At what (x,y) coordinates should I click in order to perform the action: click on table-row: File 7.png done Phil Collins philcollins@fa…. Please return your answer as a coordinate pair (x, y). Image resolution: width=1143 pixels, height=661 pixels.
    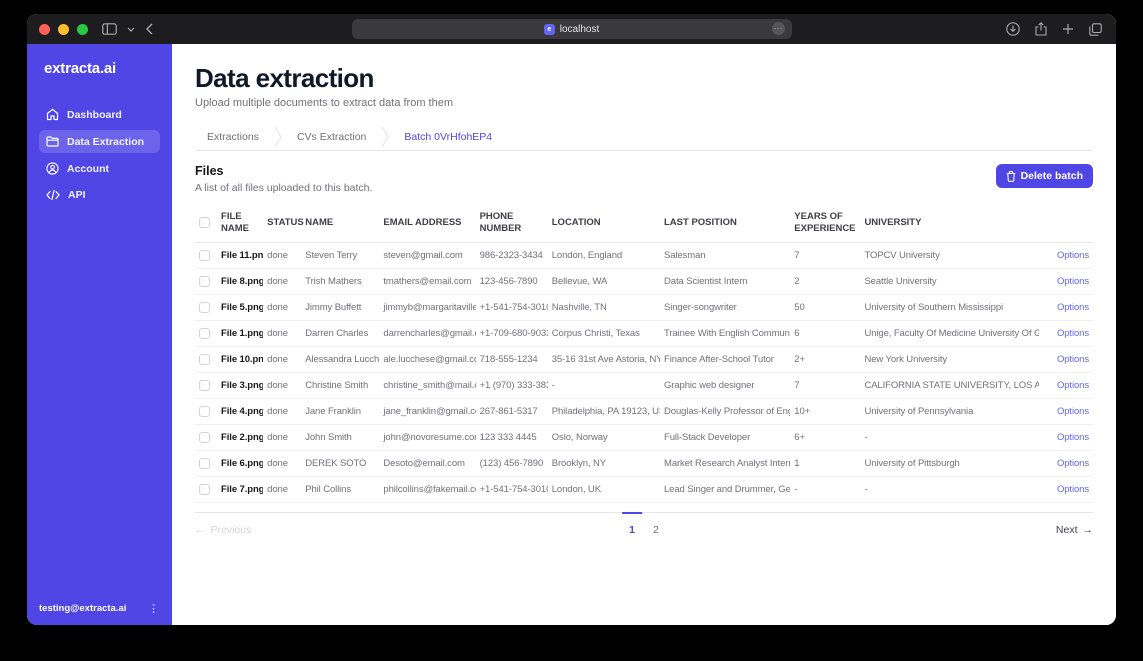
    Looking at the image, I should click on (644, 489).